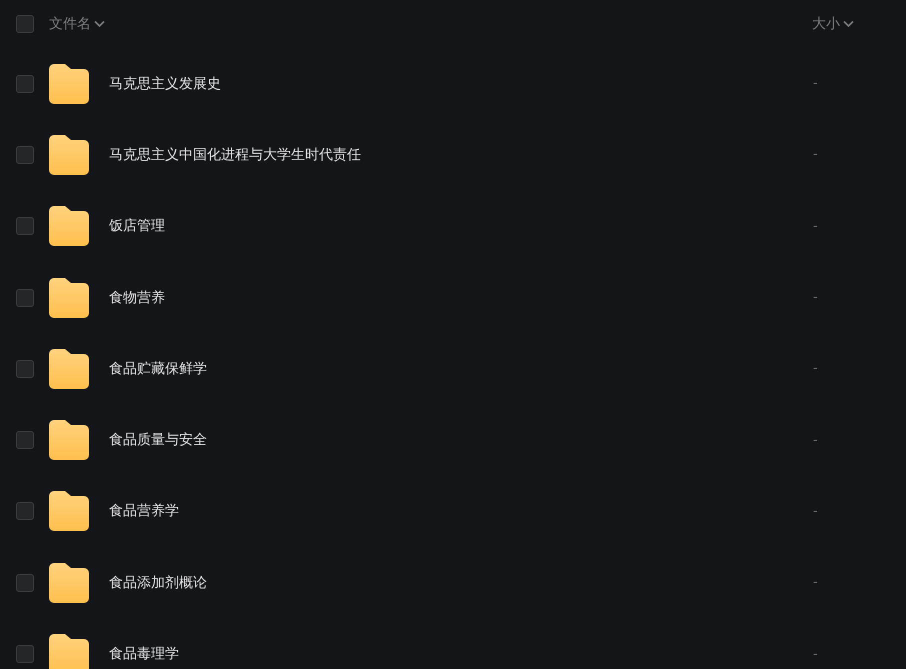  What do you see at coordinates (165, 83) in the screenshot?
I see `folder-name: 马克思主义发展史` at bounding box center [165, 83].